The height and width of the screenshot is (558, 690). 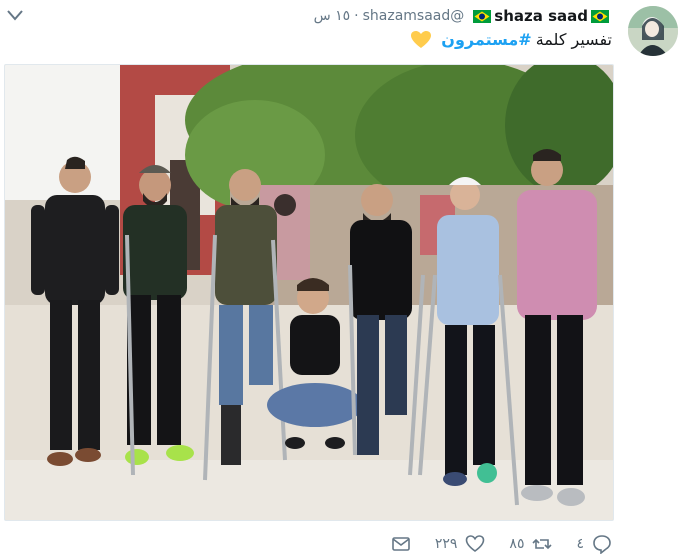 What do you see at coordinates (460, 544) in the screenshot?
I see `like-button: ٢٢٩` at bounding box center [460, 544].